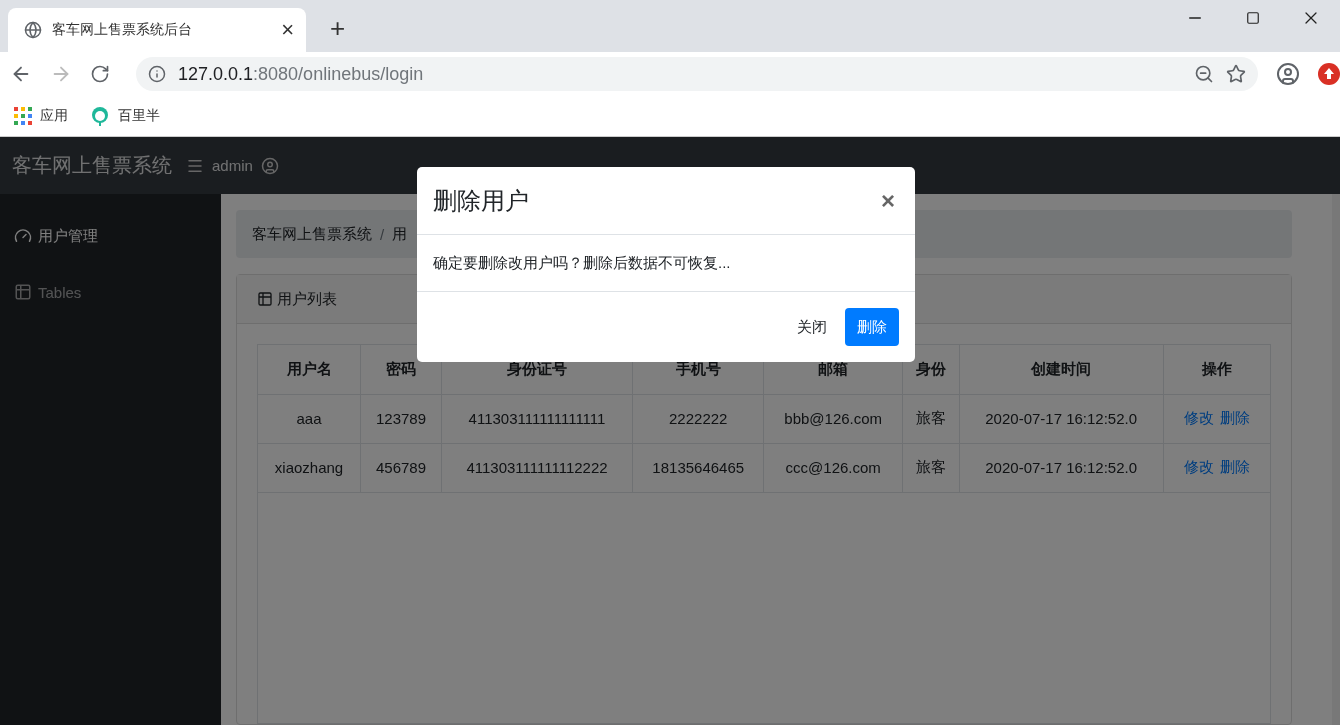 Image resolution: width=1340 pixels, height=725 pixels. What do you see at coordinates (1061, 369) in the screenshot?
I see `column-header: 创建时间` at bounding box center [1061, 369].